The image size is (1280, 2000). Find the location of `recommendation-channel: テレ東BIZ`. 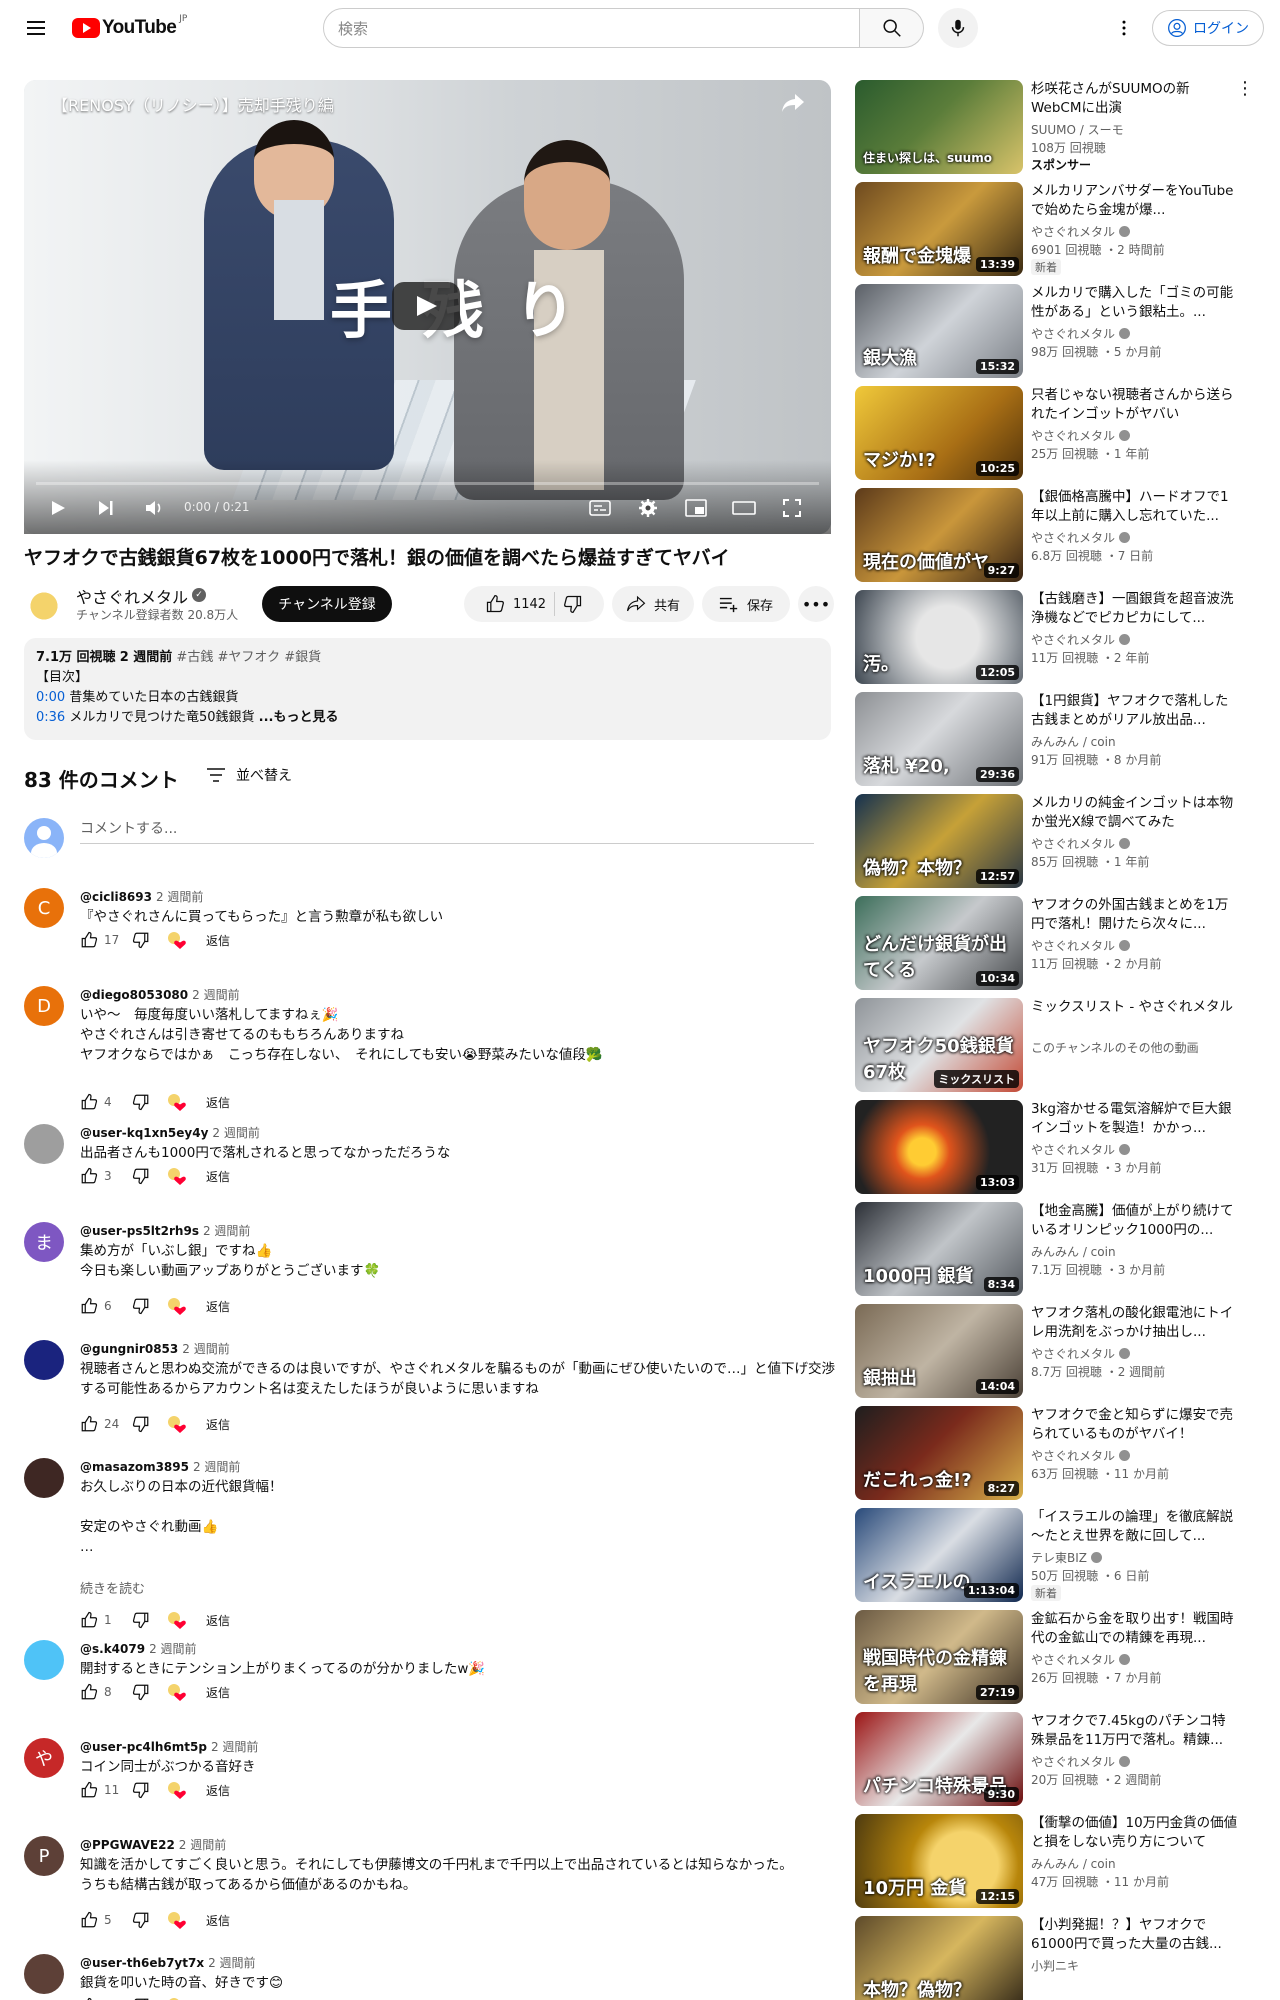

recommendation-channel: テレ東BIZ is located at coordinates (1066, 1557).